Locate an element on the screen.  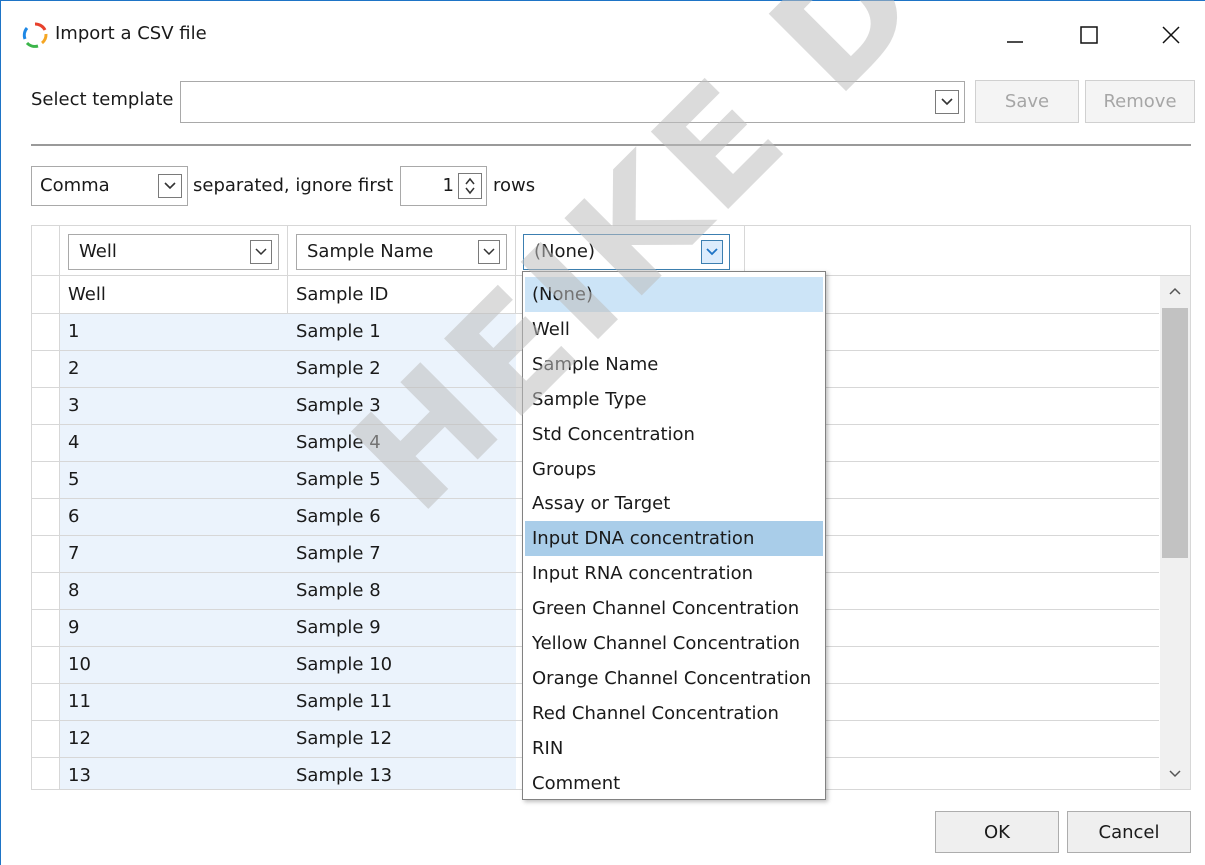
column-mapping-select-3: (None) is located at coordinates (626, 252).